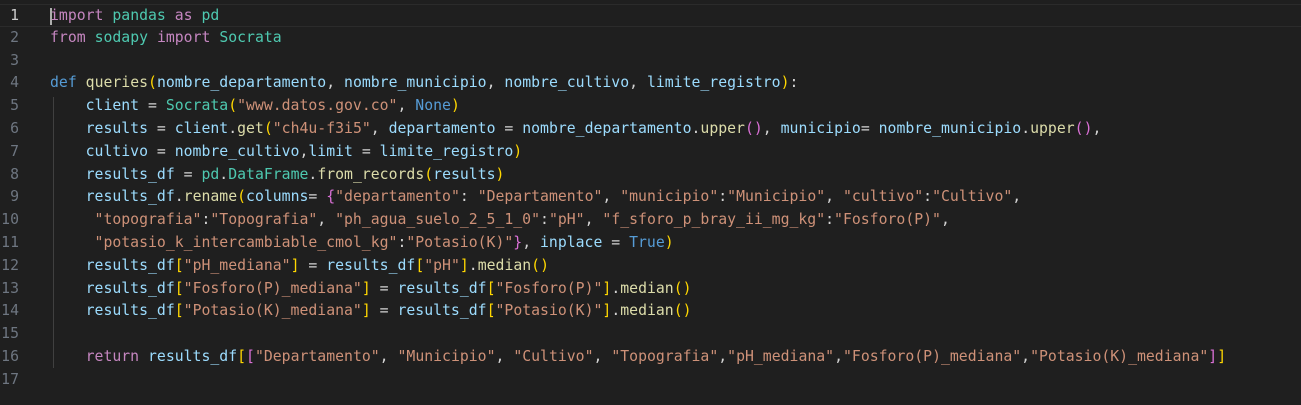 Image resolution: width=1301 pixels, height=405 pixels. Describe the element at coordinates (10, 288) in the screenshot. I see `line-number: 13` at that location.